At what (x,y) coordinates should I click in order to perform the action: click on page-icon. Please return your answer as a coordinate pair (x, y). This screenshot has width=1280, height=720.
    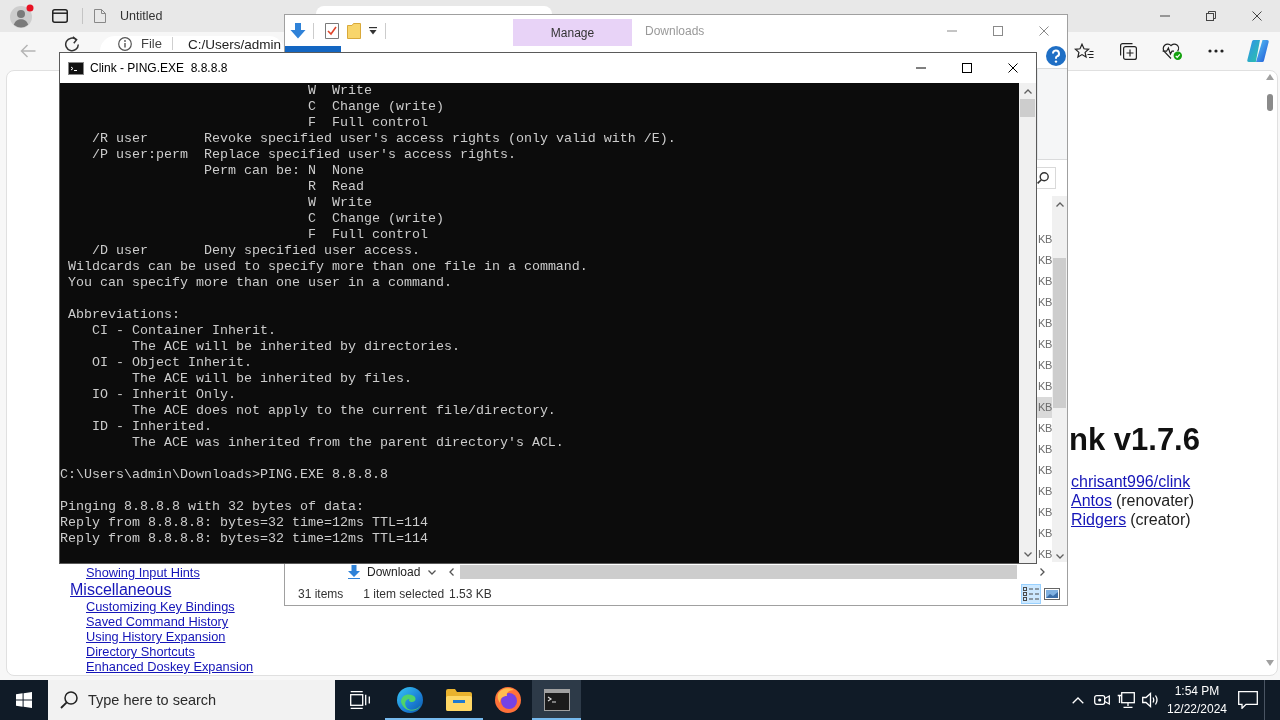
    Looking at the image, I should click on (100, 16).